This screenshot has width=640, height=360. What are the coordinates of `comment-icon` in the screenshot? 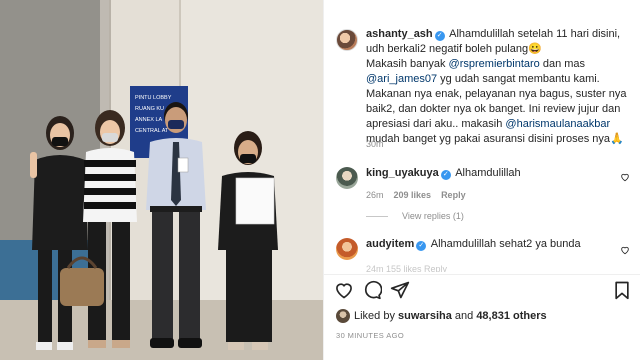 It's located at (372, 290).